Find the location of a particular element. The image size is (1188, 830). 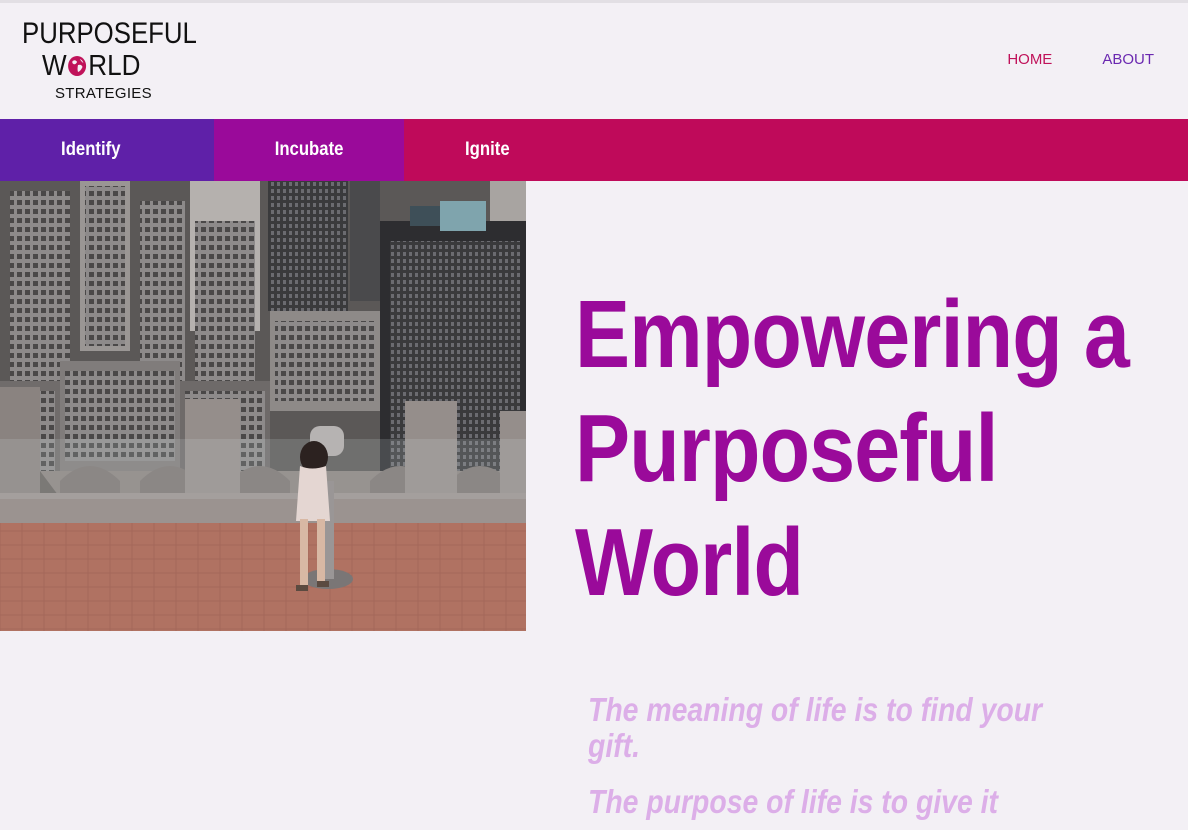

step-tabs: Identify Incubate Ignite is located at coordinates (594, 150).